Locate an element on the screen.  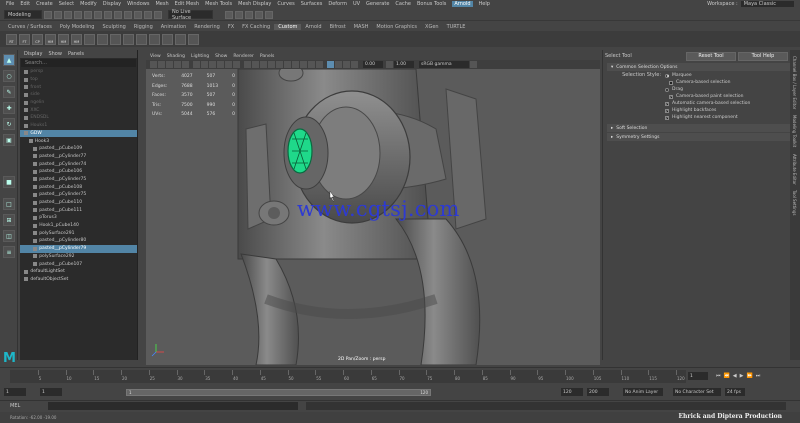
option-camera-based-paint-selection: ✓ Camera-based paint selection is located at coordinates (707, 96).